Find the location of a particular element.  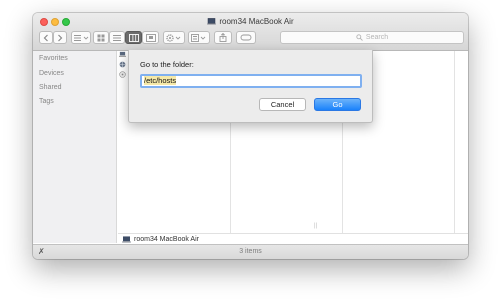

window-title: room34 MacBook Air is located at coordinates (250, 21).